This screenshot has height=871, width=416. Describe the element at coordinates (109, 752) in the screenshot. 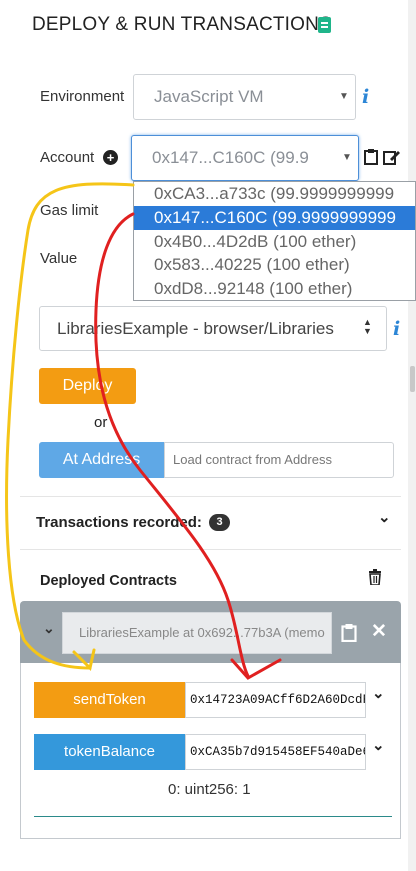

I see `tokenbalance-button: tokenBalance` at that location.